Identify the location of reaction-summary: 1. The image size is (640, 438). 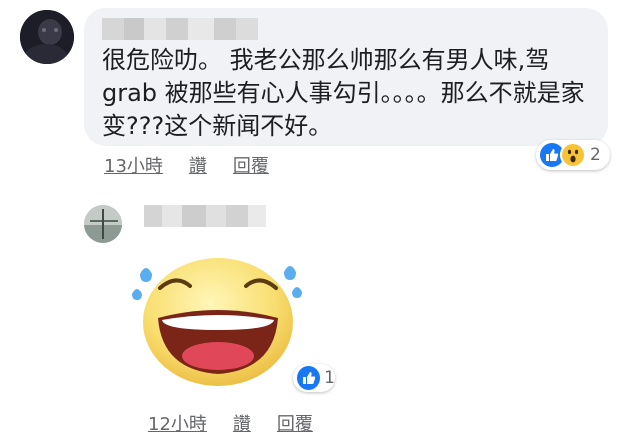
(314, 378).